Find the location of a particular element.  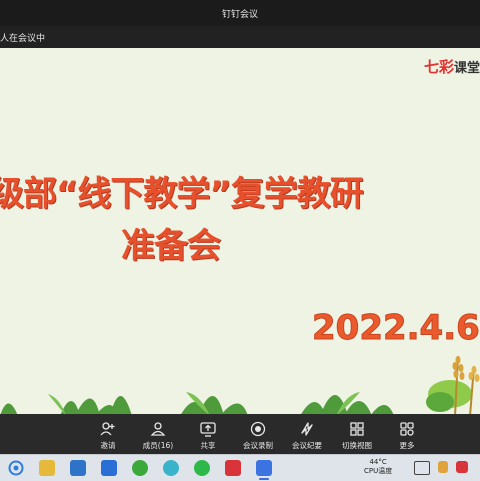

record-icon is located at coordinates (258, 429).